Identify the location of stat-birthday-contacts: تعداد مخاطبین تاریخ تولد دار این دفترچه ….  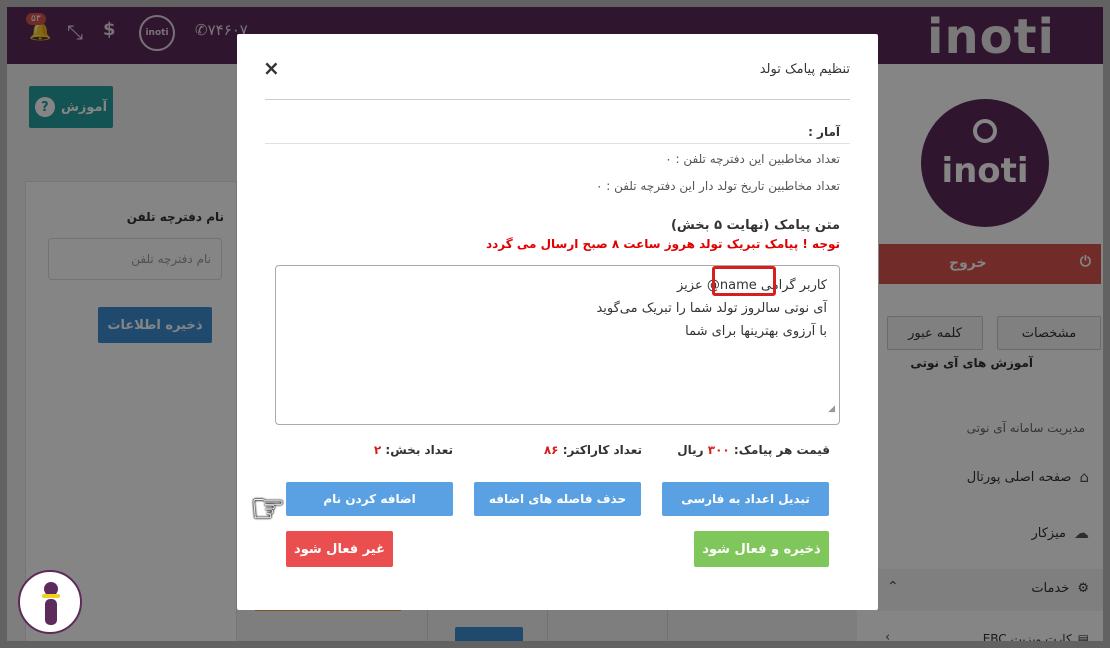
(717, 186).